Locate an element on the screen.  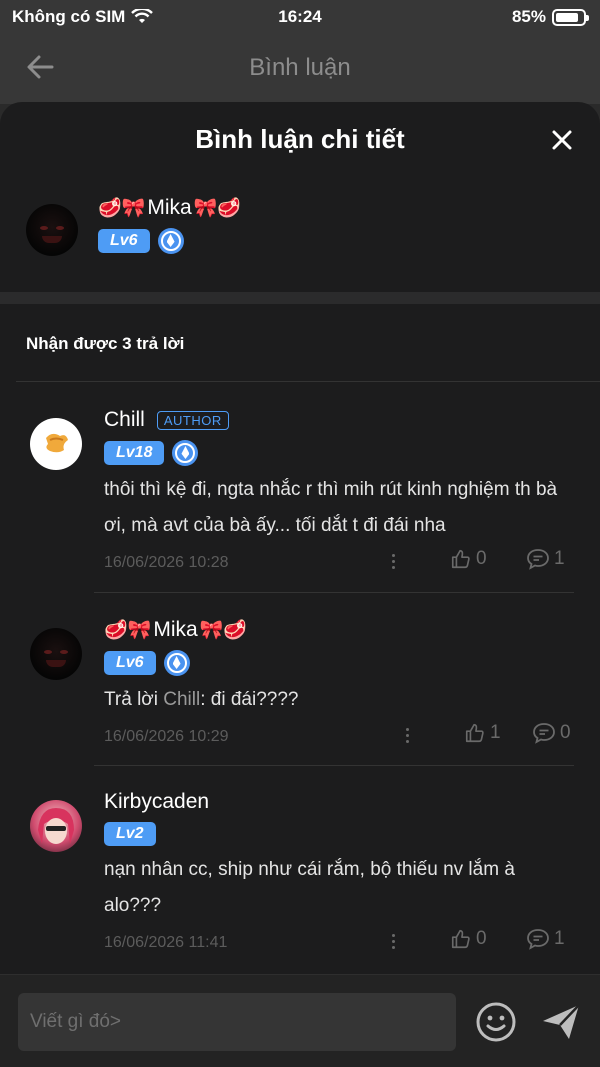
root-comment: 🥩🎀 Mika 🎀🥩 Lv6 is located at coordinates (296, 234).